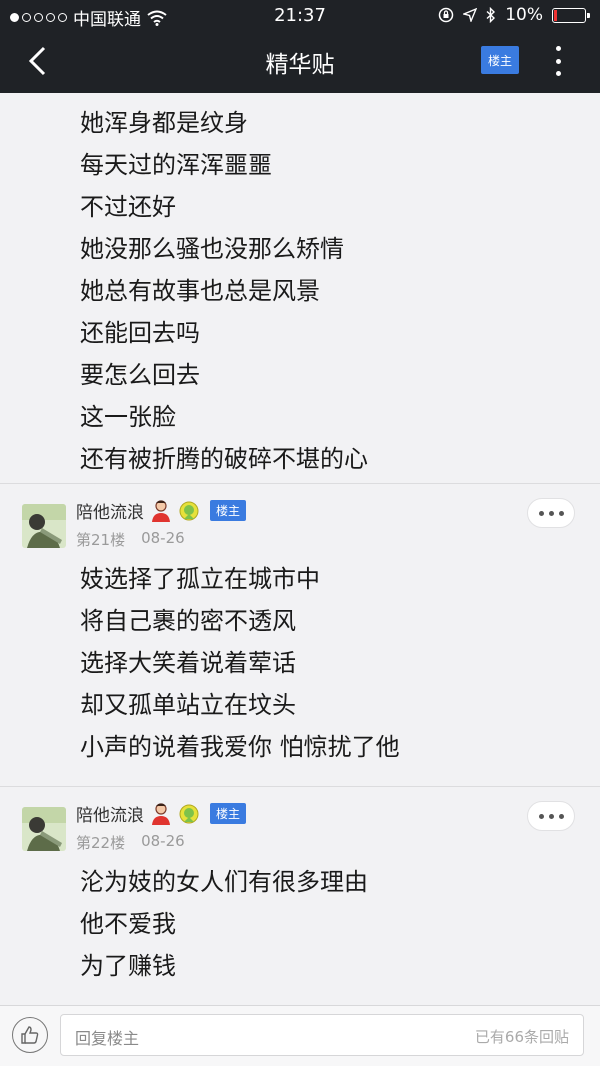 The width and height of the screenshot is (600, 1066). What do you see at coordinates (128, 966) in the screenshot?
I see `post-line: 为了赚钱` at bounding box center [128, 966].